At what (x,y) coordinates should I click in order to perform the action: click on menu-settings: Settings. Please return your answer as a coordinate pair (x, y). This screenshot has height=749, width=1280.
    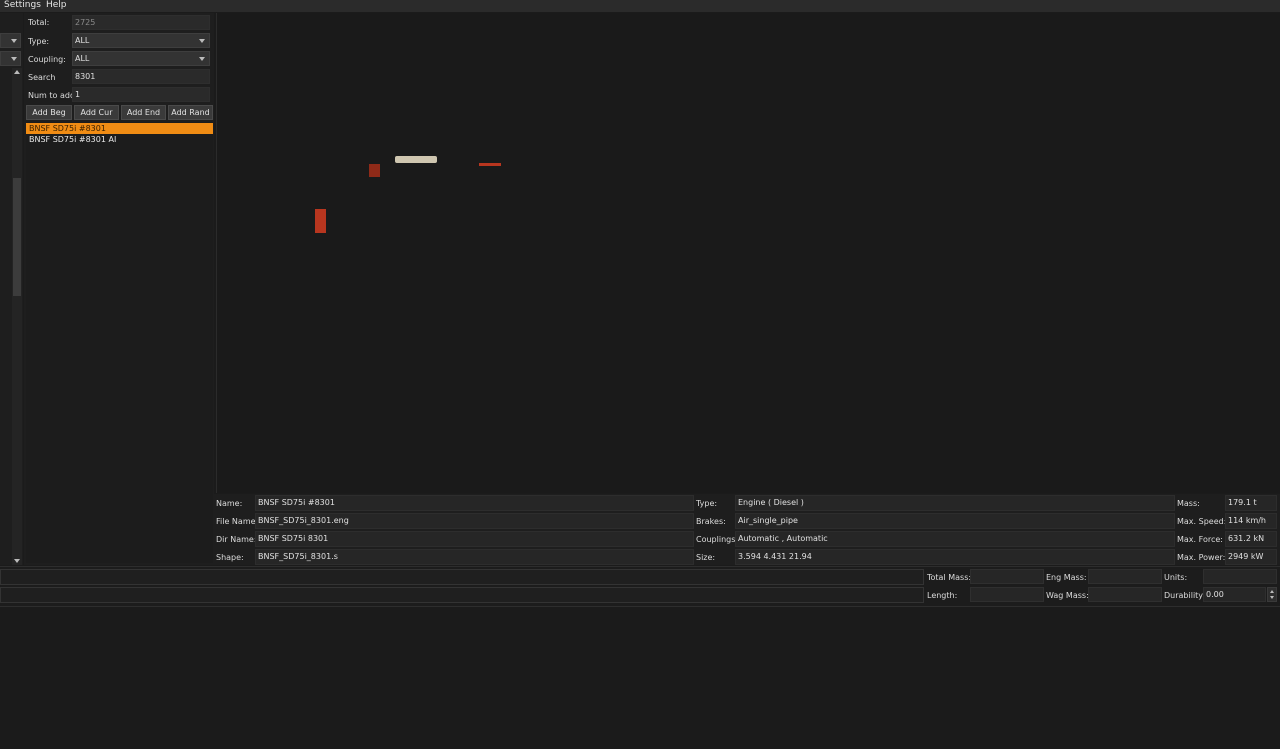
    Looking at the image, I should click on (22, 6).